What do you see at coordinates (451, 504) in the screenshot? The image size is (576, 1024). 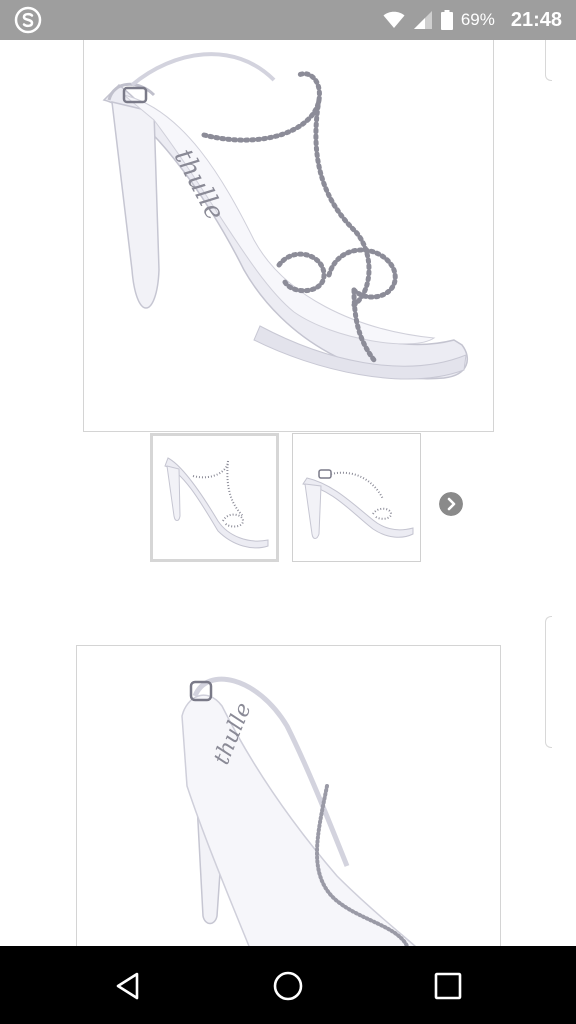 I see `chevron-right-circle-icon` at bounding box center [451, 504].